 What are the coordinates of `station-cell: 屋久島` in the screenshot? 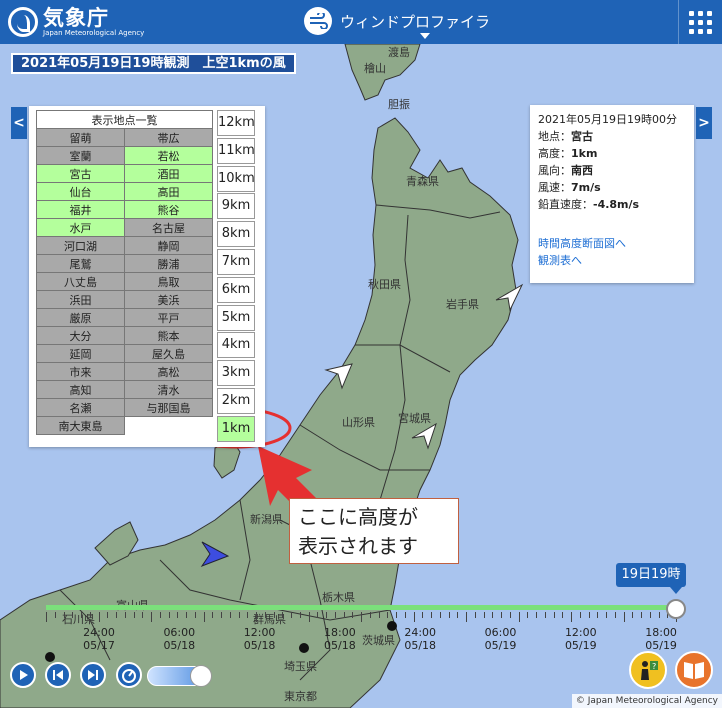 It's located at (168, 353).